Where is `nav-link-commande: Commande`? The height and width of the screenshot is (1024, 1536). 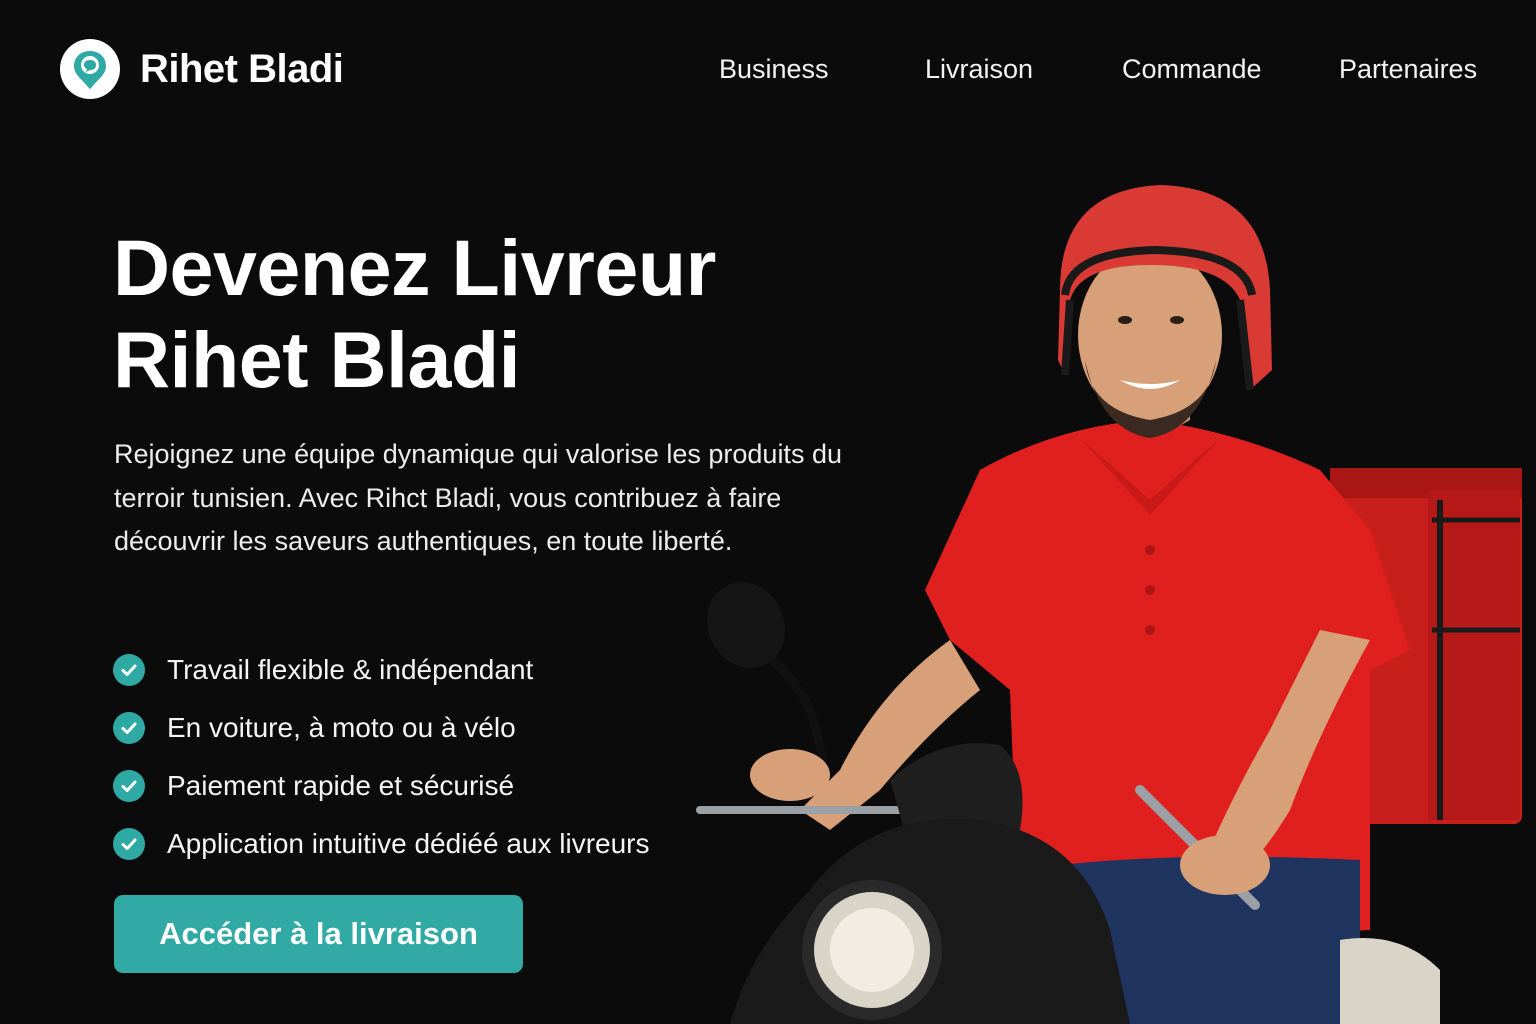 nav-link-commande: Commande is located at coordinates (1192, 69).